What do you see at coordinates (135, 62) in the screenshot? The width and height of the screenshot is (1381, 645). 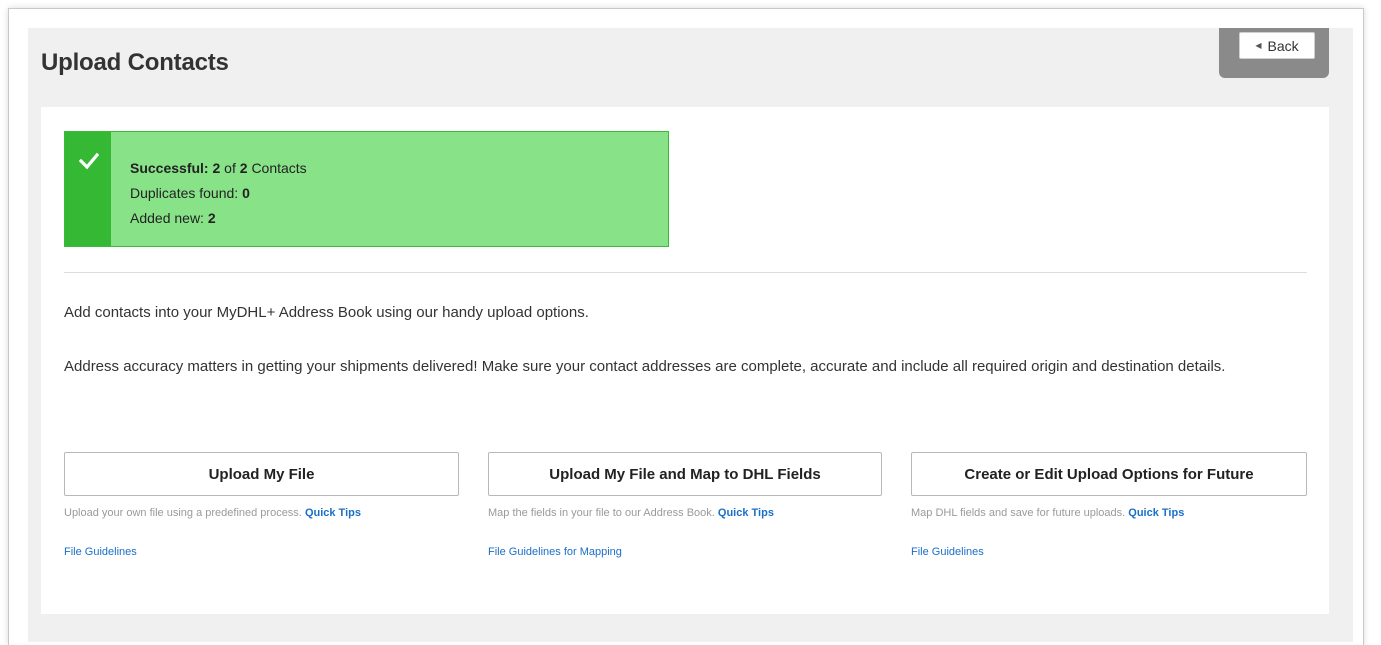 I see `page-title: Upload Contacts` at bounding box center [135, 62].